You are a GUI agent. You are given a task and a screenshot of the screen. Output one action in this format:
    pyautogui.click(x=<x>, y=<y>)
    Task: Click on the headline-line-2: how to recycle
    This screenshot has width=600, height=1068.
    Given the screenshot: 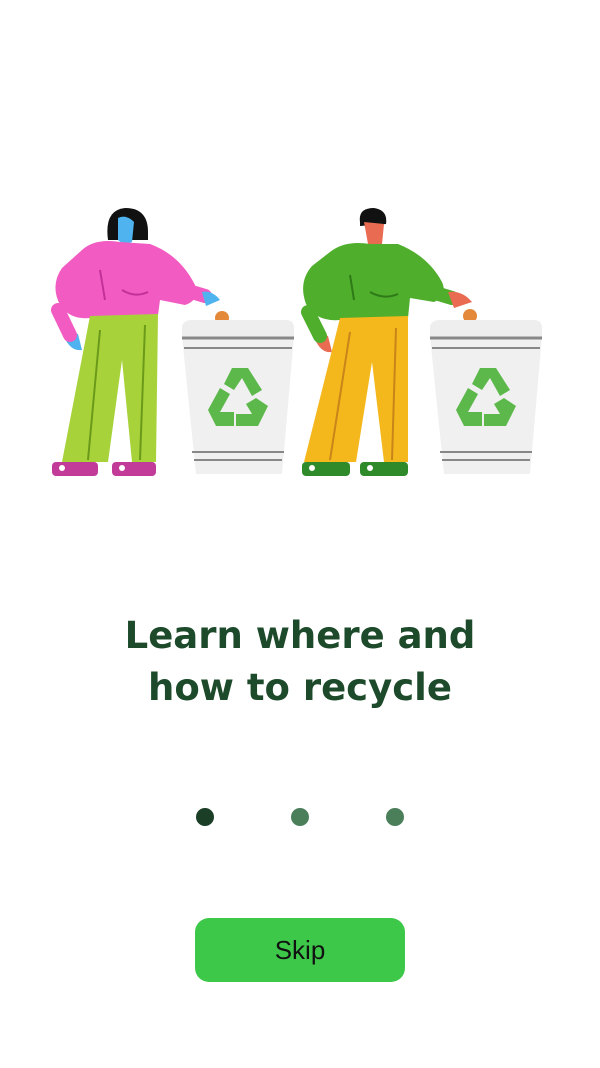 What is the action you would take?
    pyautogui.click(x=300, y=687)
    